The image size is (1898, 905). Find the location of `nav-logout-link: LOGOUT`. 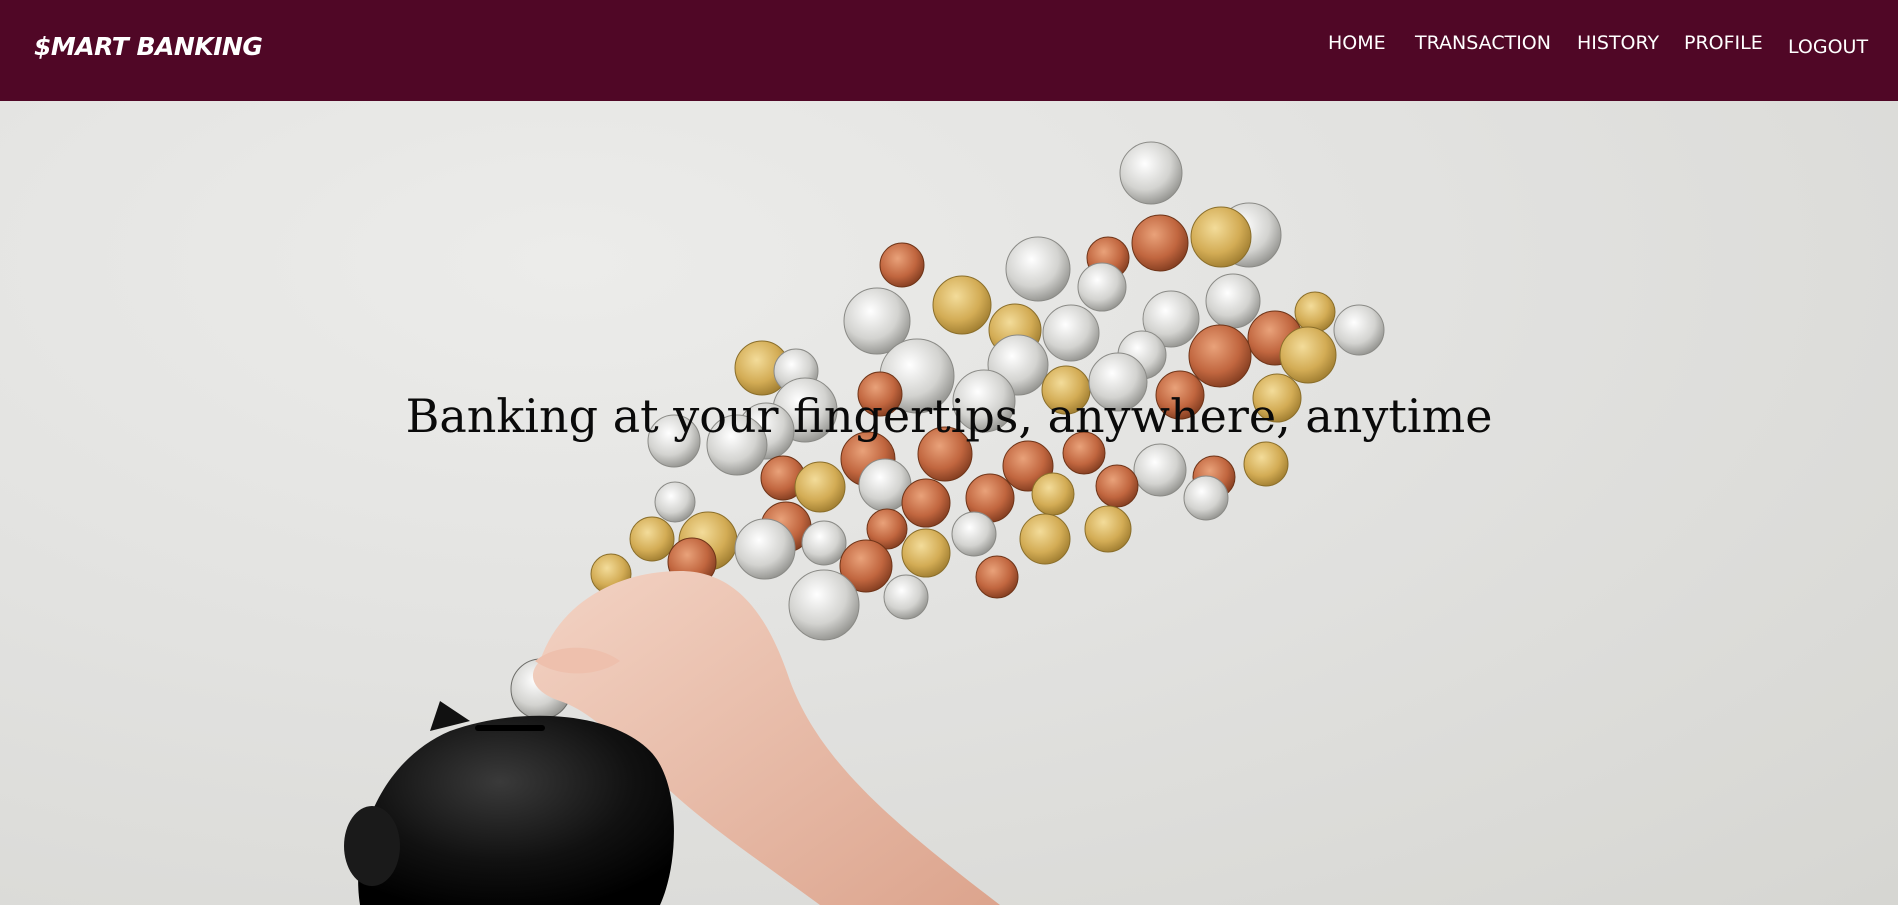

nav-logout-link: LOGOUT is located at coordinates (1828, 47).